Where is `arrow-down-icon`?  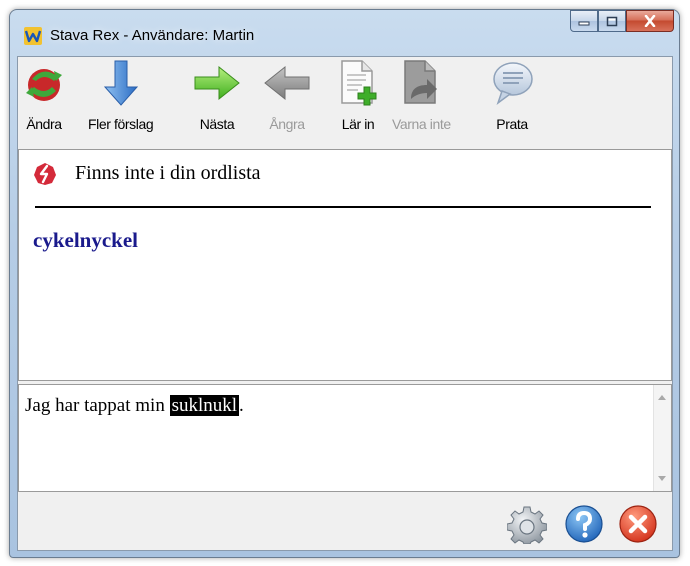 arrow-down-icon is located at coordinates (120, 83).